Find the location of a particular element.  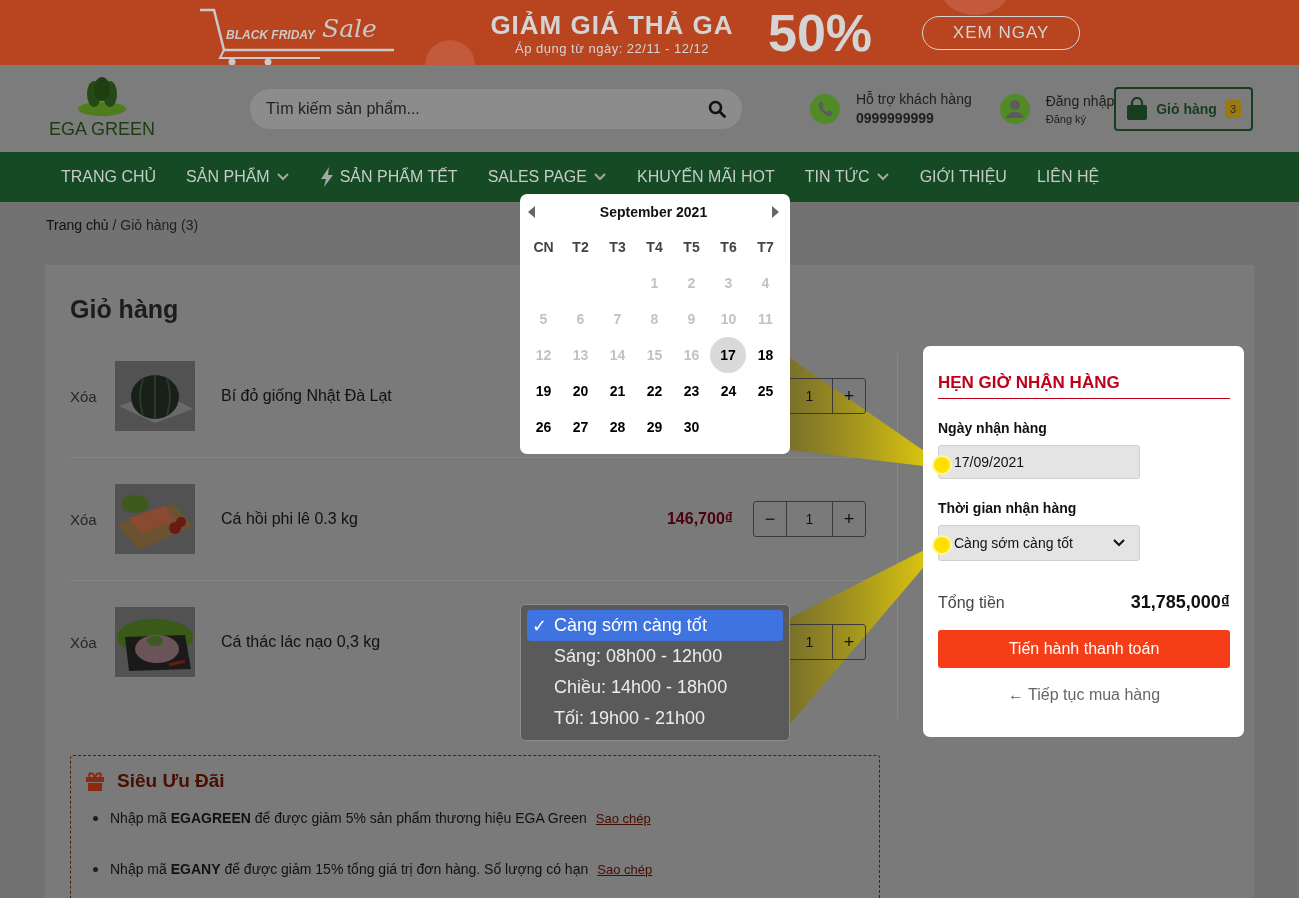

banner-text: BLACK FRIDAY is located at coordinates (271, 34).